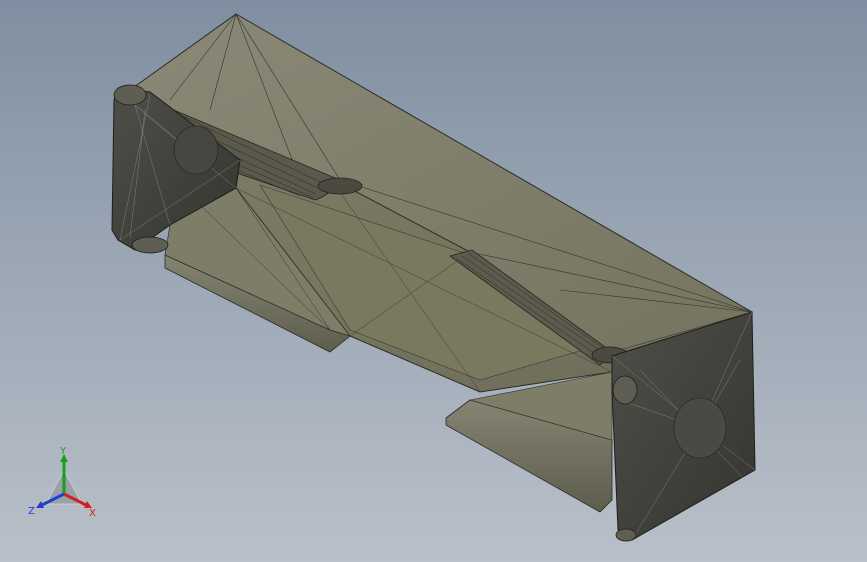  I want to click on left-bottom-fillet, so click(150, 245).